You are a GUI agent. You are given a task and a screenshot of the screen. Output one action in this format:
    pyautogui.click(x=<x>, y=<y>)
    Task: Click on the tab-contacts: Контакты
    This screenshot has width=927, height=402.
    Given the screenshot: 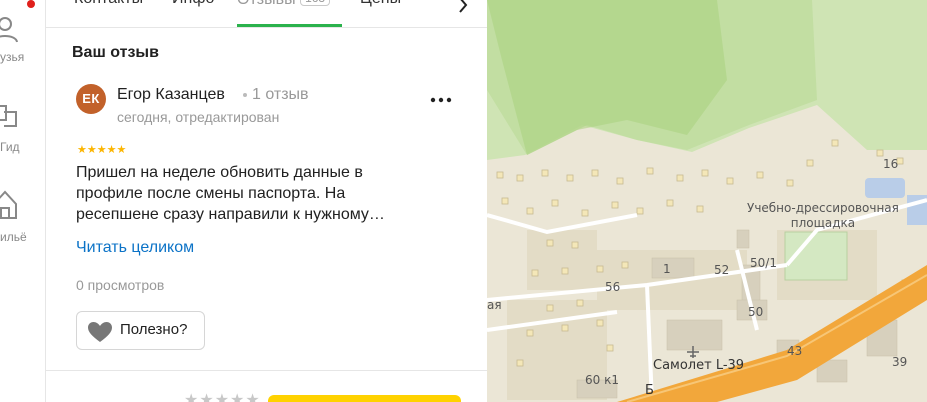 What is the action you would take?
    pyautogui.click(x=108, y=4)
    